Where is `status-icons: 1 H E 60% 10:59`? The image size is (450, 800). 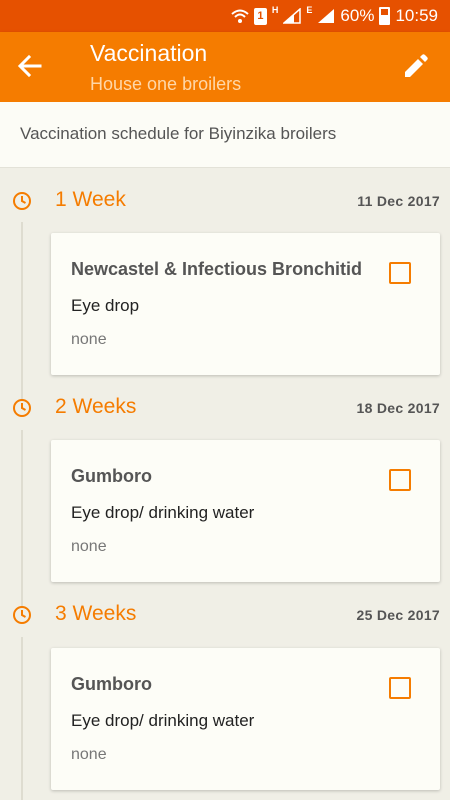
status-icons: 1 H E 60% 10:59 is located at coordinates (334, 16).